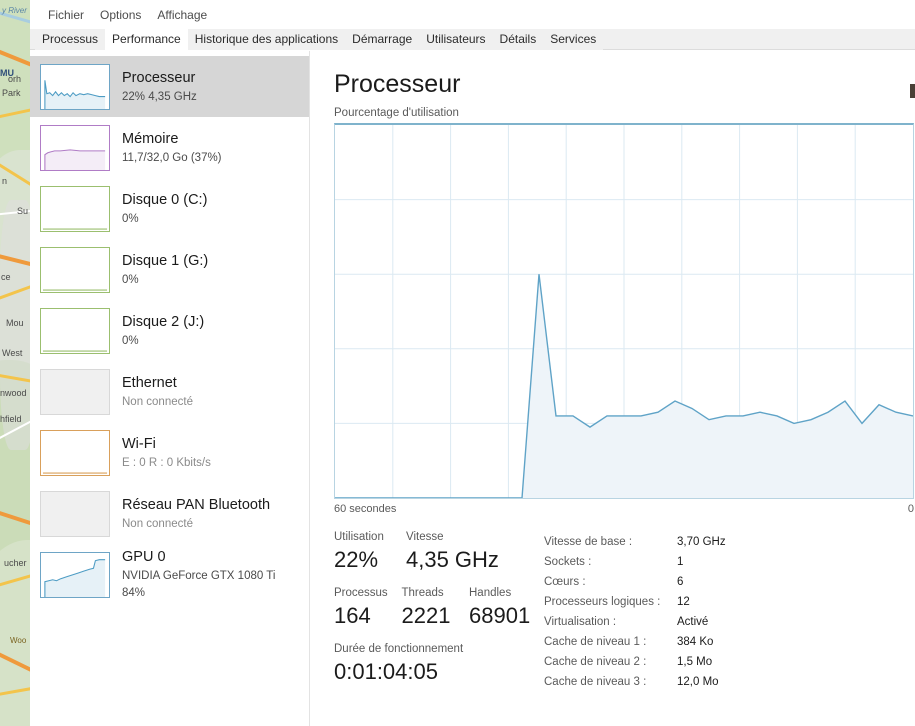 The image size is (915, 726). Describe the element at coordinates (693, 622) in the screenshot. I see `spec-value: Activé` at that location.